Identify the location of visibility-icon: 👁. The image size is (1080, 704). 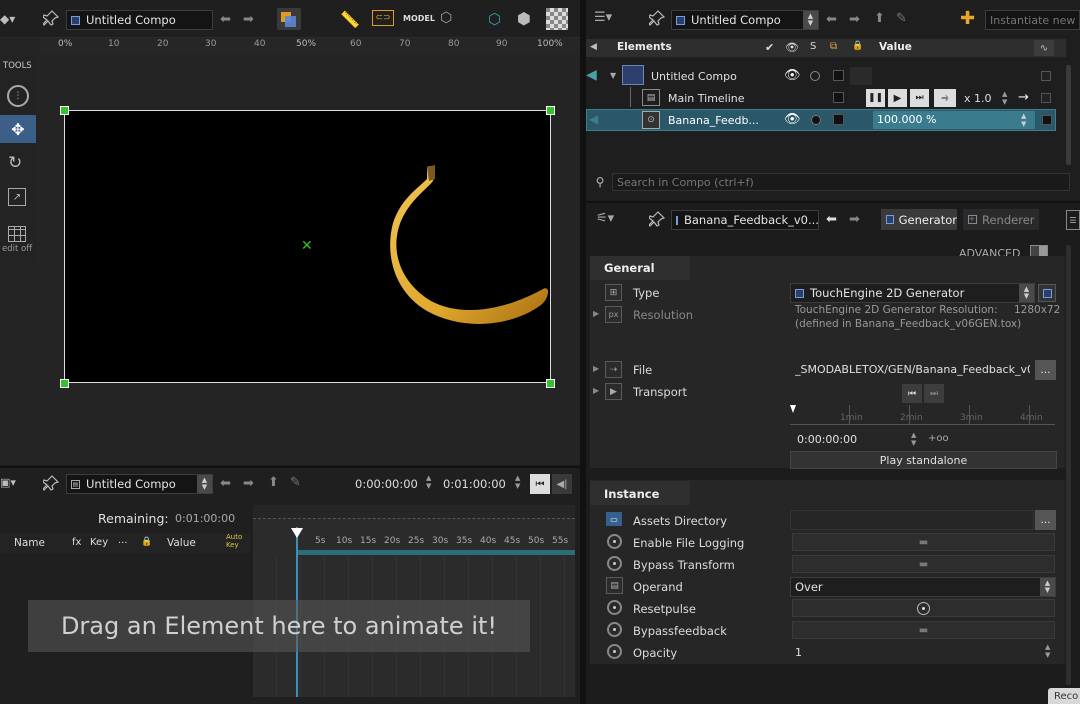
(792, 75).